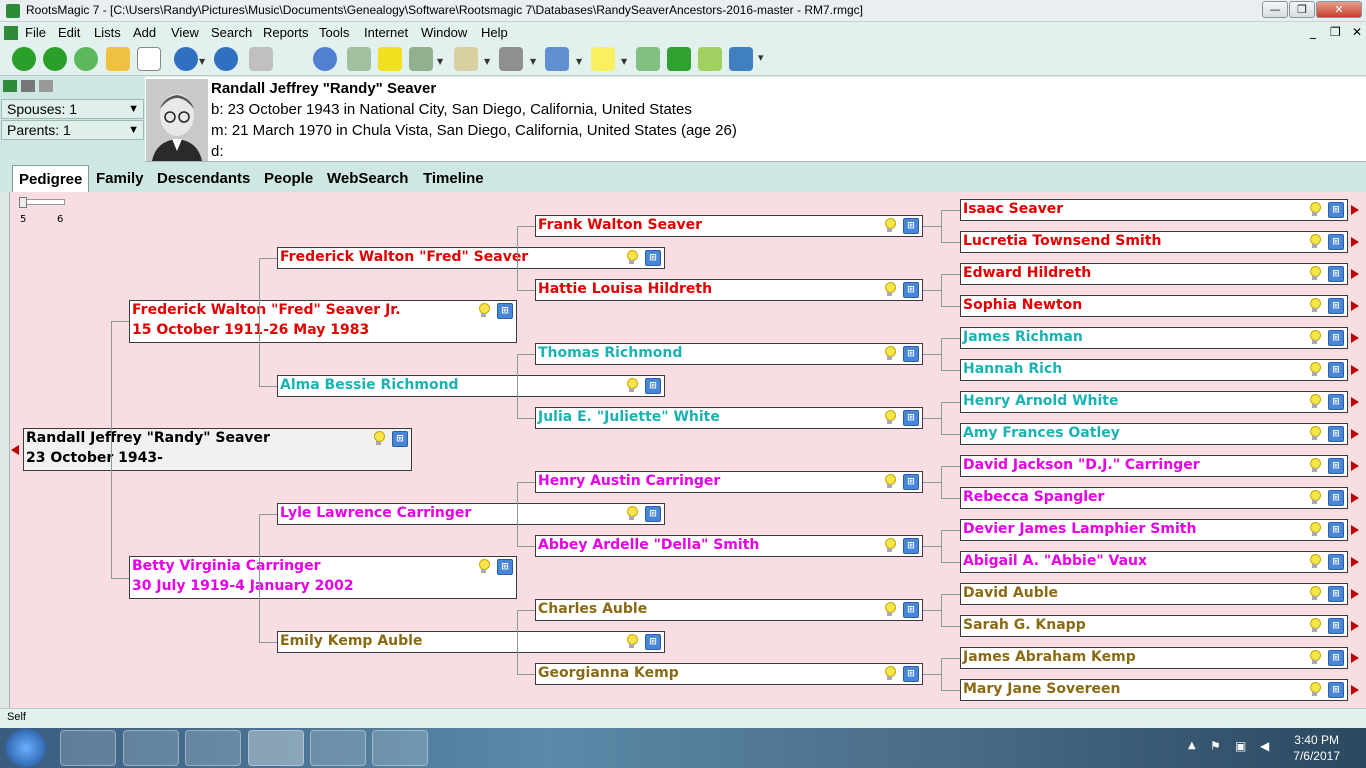 This screenshot has height=768, width=1366. Describe the element at coordinates (1154, 658) in the screenshot. I see `person-box: James Abraham Kemp ⊞` at that location.